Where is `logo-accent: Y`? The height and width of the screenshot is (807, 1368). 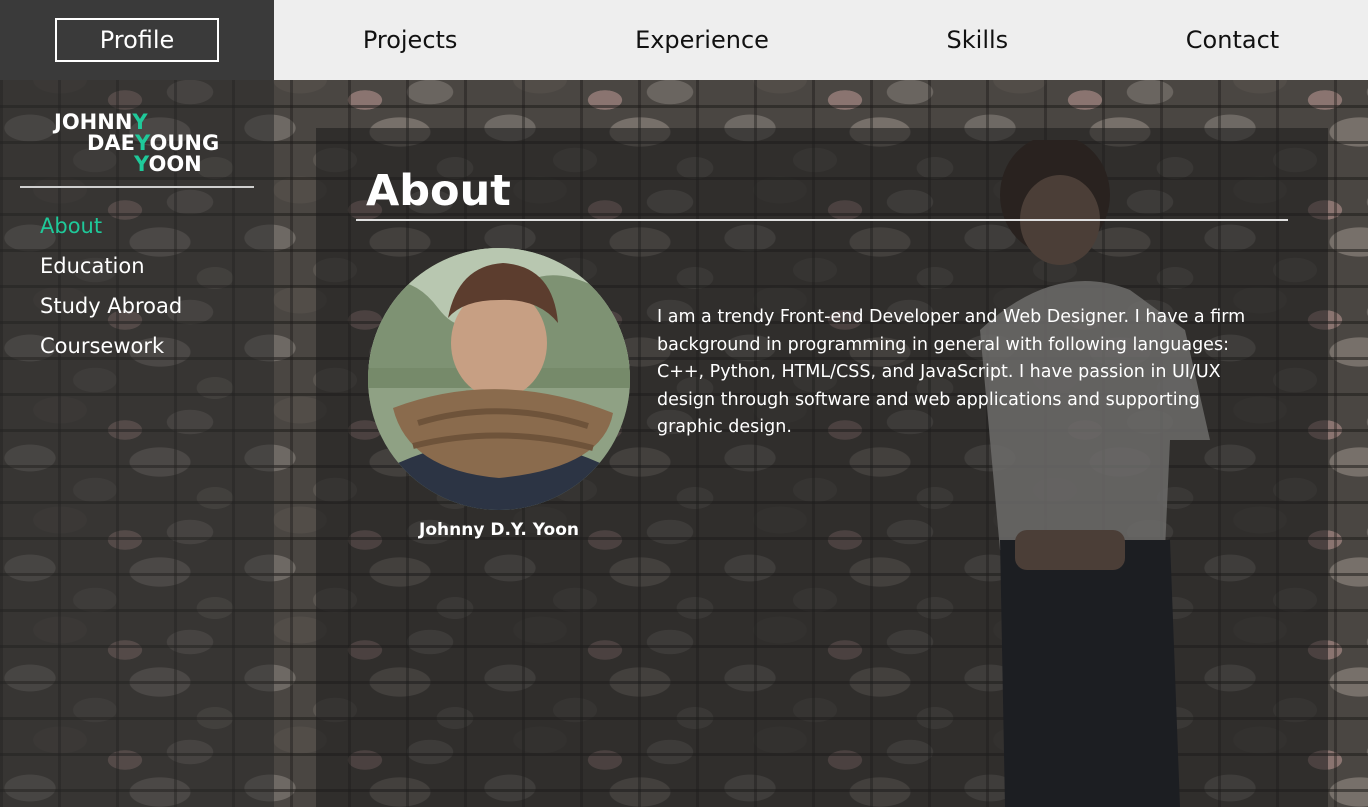 logo-accent: Y is located at coordinates (141, 164).